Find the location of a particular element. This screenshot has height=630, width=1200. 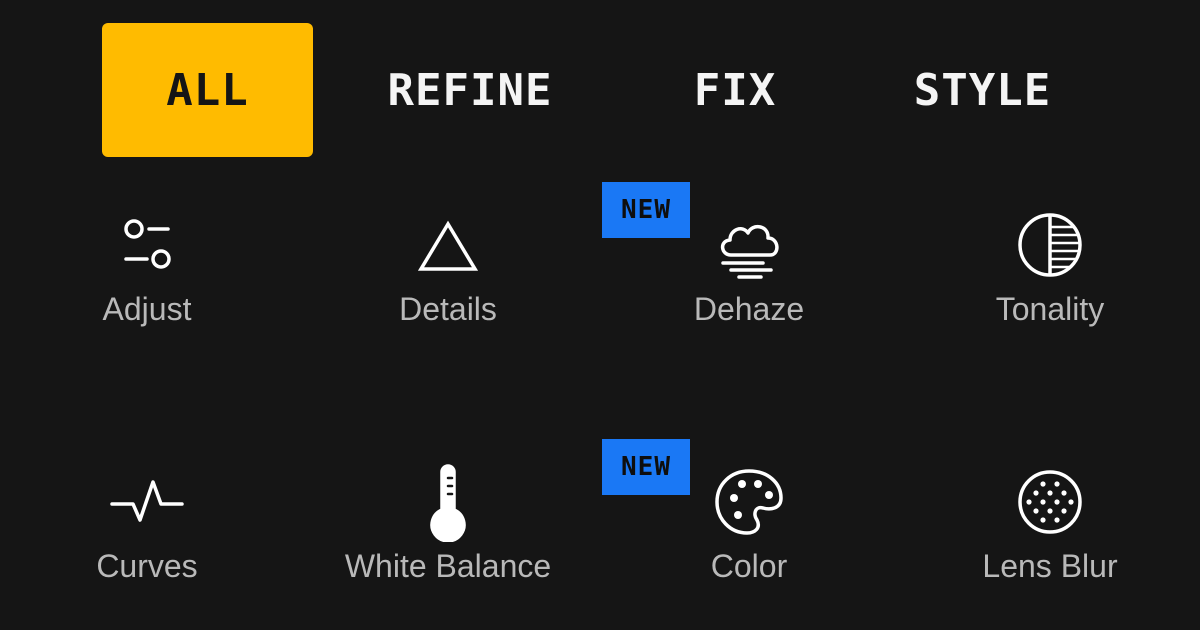

tab-all: ALL is located at coordinates (207, 90).